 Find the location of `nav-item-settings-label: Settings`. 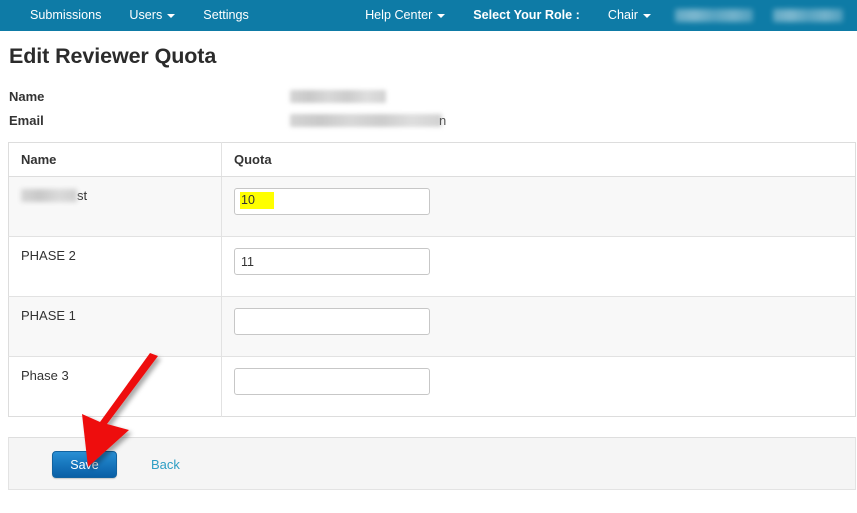

nav-item-settings-label: Settings is located at coordinates (226, 15).